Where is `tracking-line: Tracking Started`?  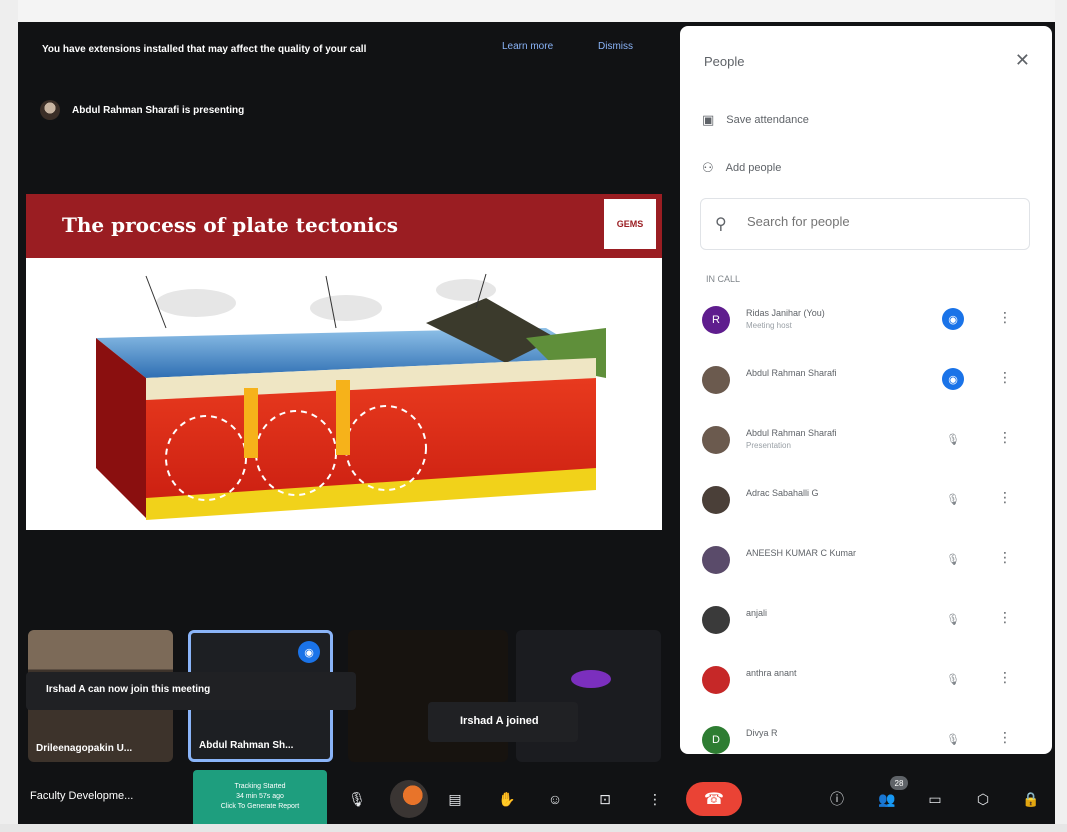 tracking-line: Tracking Started is located at coordinates (260, 786).